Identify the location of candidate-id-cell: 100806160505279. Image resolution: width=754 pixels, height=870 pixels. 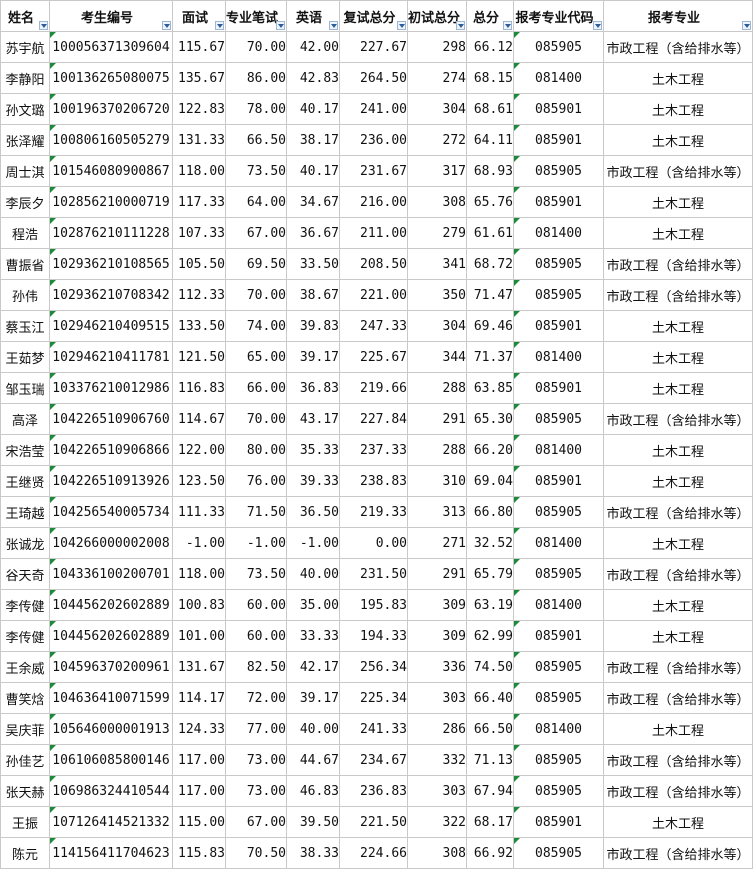
(111, 140).